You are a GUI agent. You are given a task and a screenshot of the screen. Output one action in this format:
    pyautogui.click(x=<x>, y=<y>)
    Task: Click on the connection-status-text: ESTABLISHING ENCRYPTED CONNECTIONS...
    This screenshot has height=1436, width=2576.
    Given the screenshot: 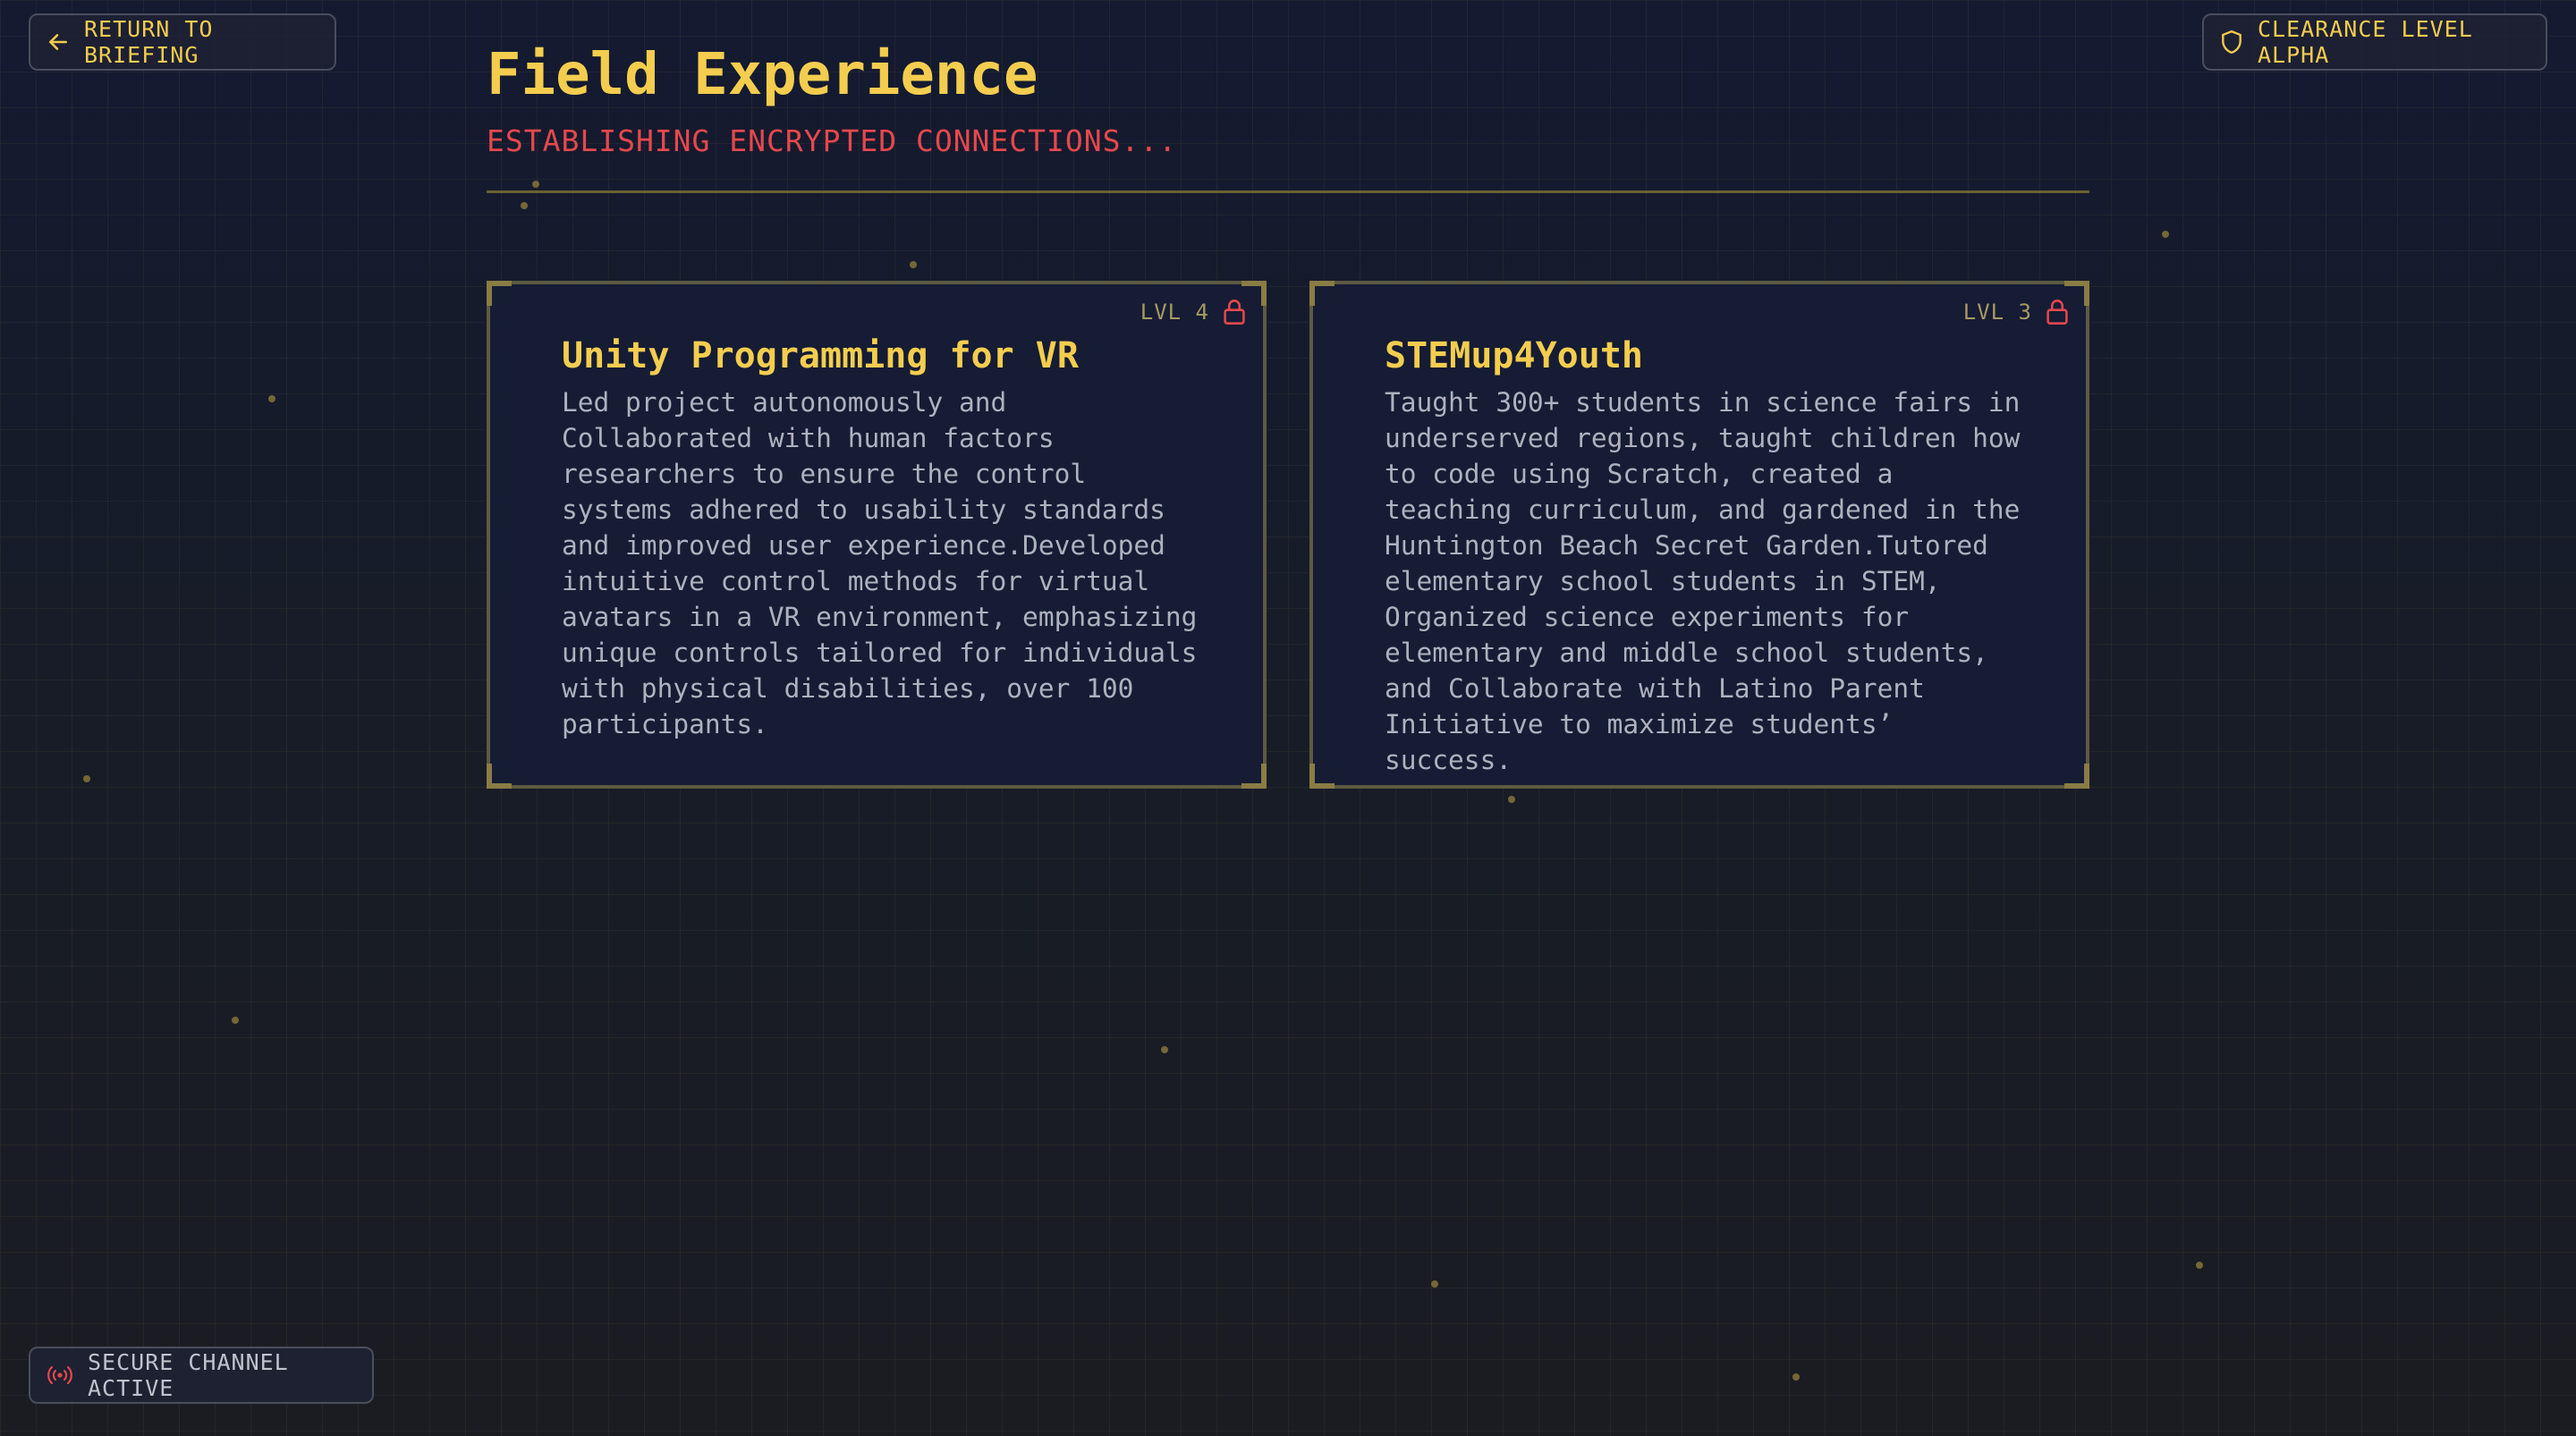 What is the action you would take?
    pyautogui.click(x=832, y=140)
    